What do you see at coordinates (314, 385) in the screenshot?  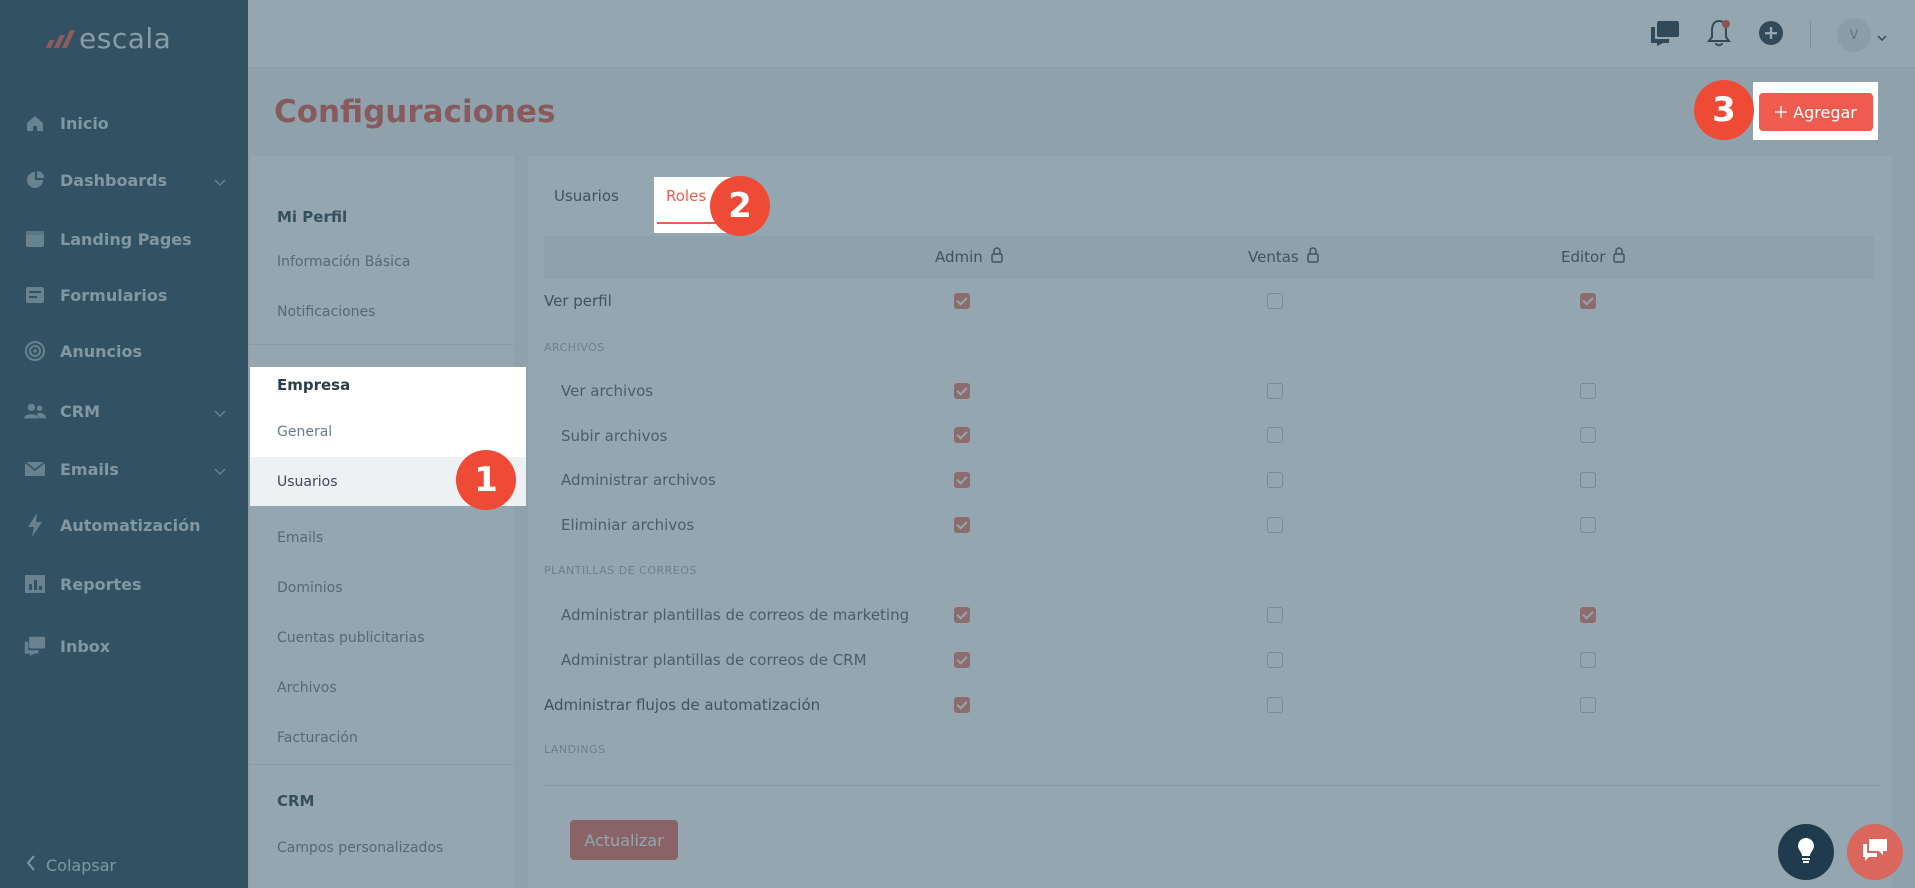 I see `settings-section-title: Empresa` at bounding box center [314, 385].